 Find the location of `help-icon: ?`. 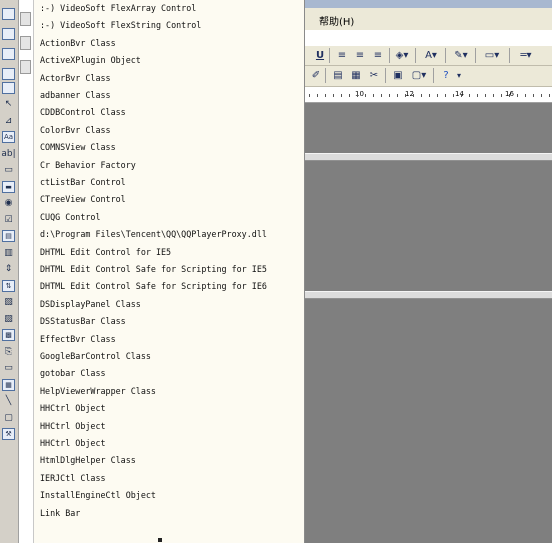

help-icon: ? is located at coordinates (446, 75).